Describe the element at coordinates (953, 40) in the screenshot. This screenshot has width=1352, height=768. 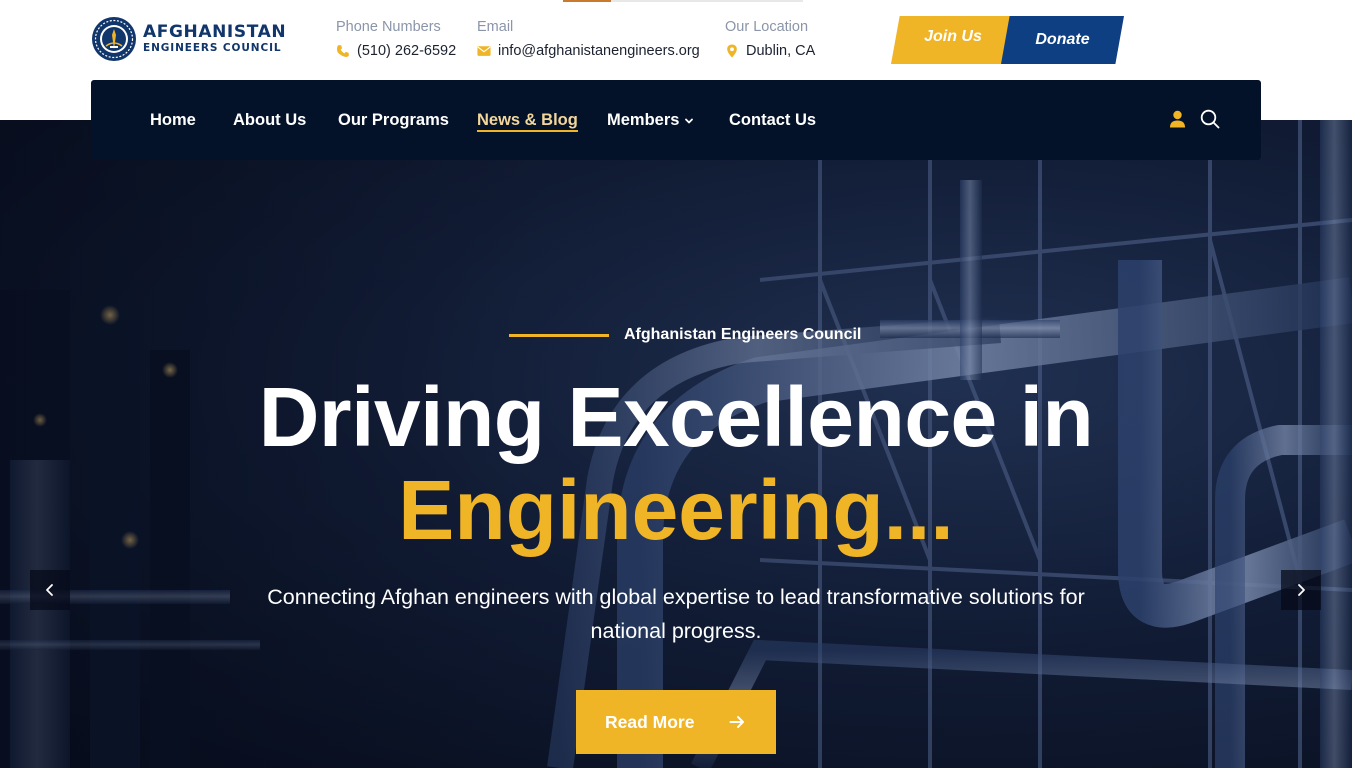
I see `join-us-button: Join Us` at that location.